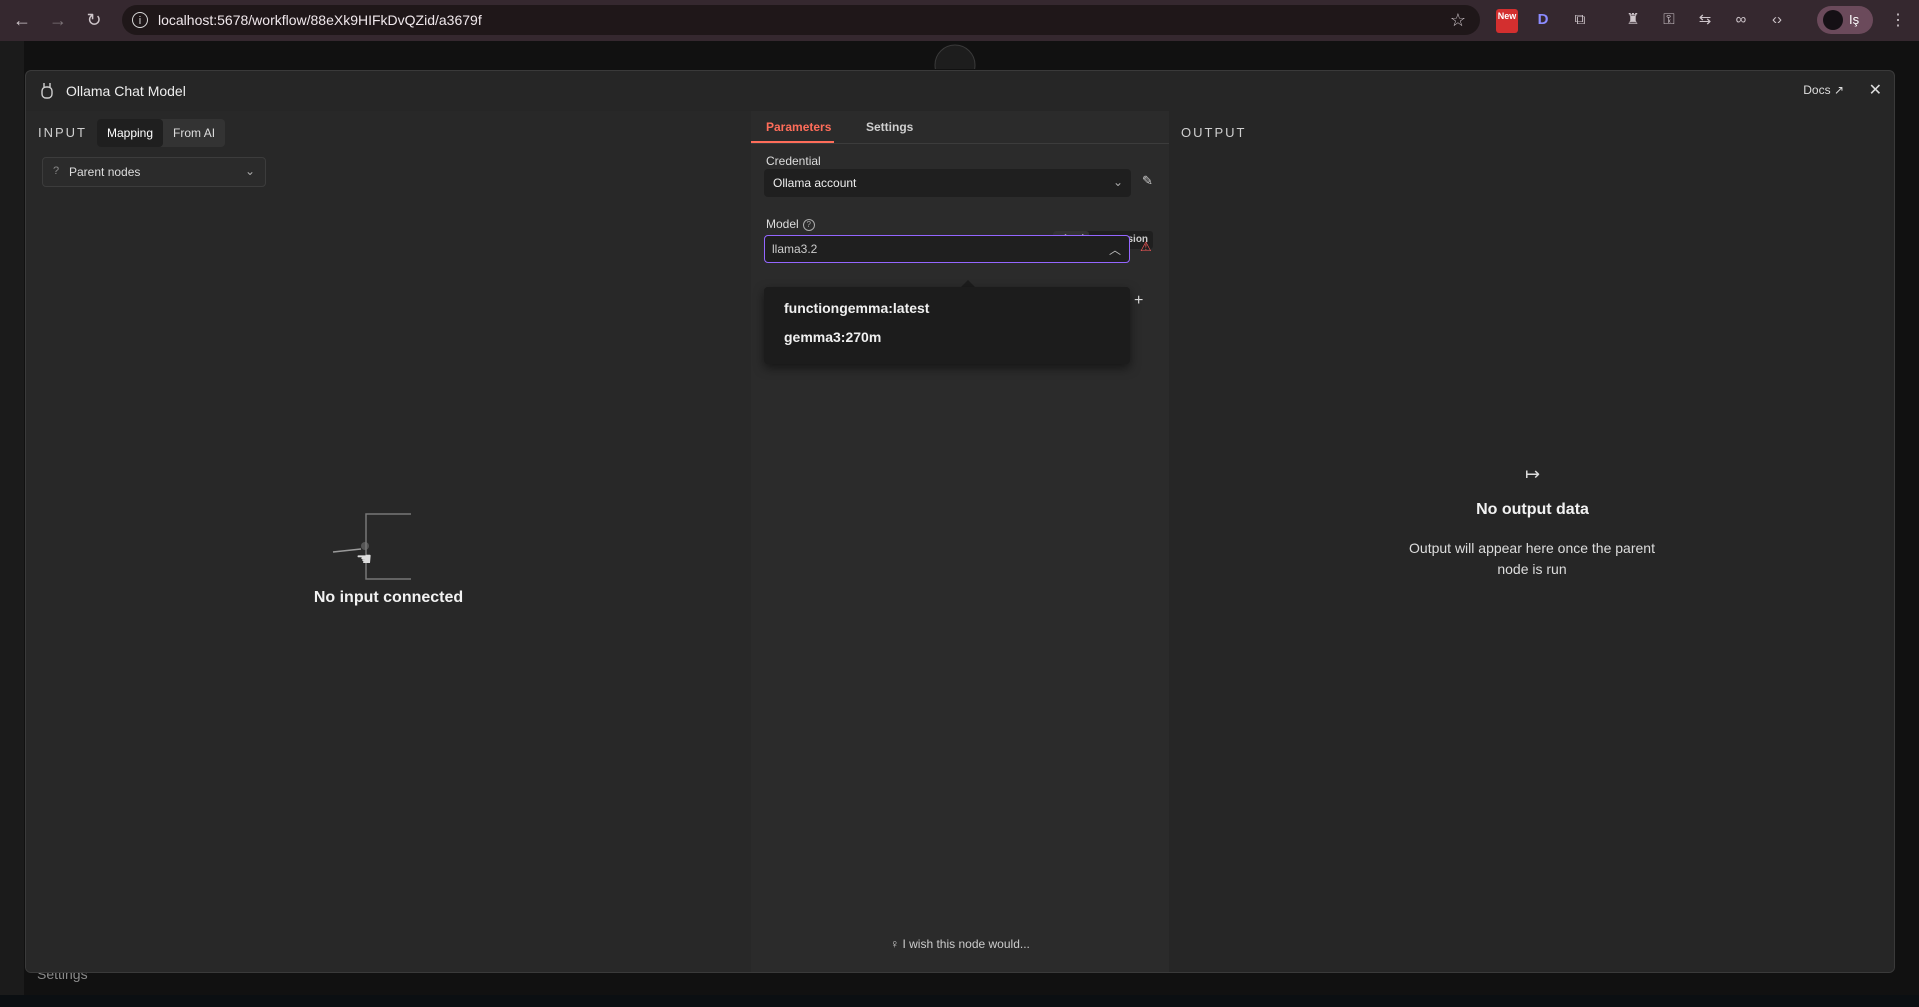 This screenshot has height=1007, width=1919. Describe the element at coordinates (792, 142) in the screenshot. I see `active-tab-indicator` at that location.